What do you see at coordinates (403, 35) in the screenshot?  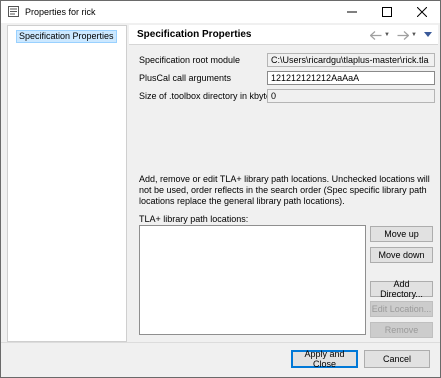 I see `forward-arrow-icon` at bounding box center [403, 35].